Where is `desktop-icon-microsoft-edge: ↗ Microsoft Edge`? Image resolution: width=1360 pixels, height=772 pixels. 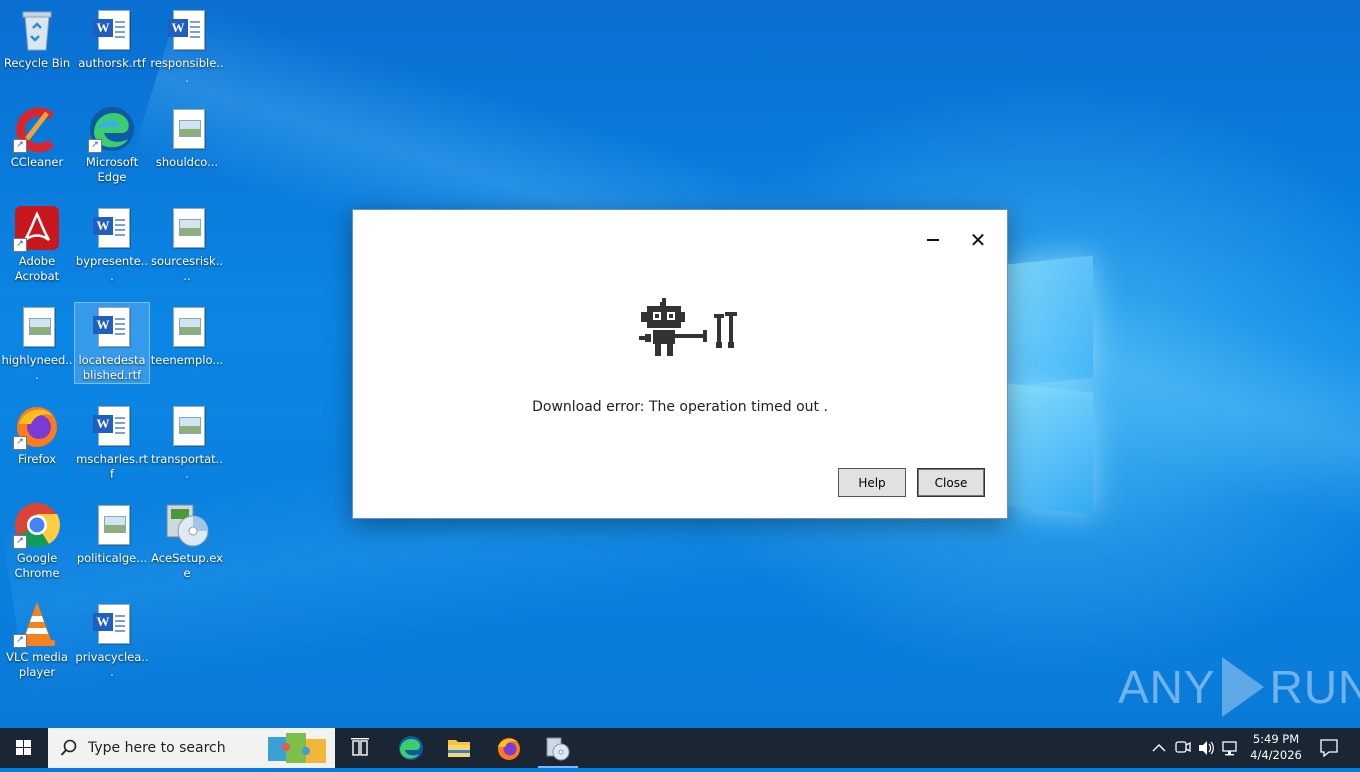
desktop-icon-microsoft-edge: ↗ Microsoft Edge is located at coordinates (112, 145).